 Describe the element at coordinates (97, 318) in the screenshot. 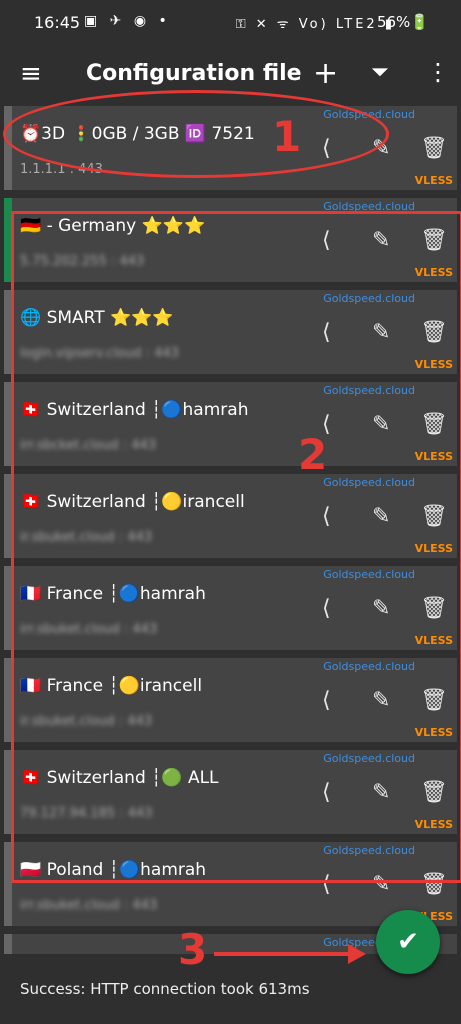

I see `server-name: 🌐 SMART ⭐⭐⭐` at that location.